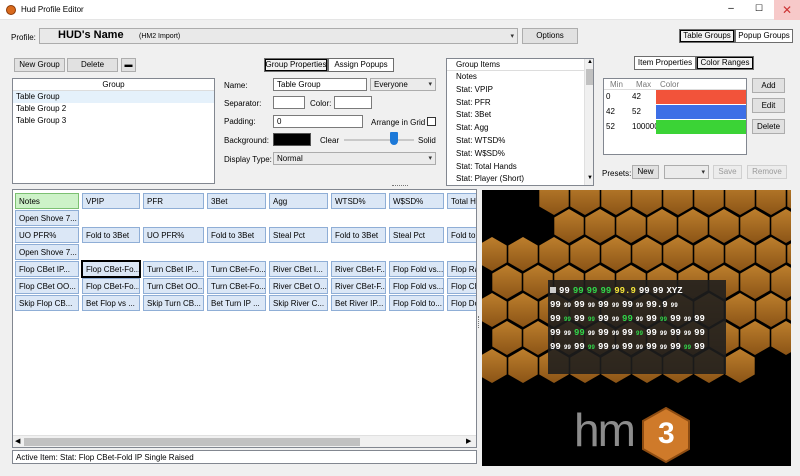 This screenshot has width=800, height=476. I want to click on profile-select: HUD's Name (HM2 Import) ▾, so click(278, 36).